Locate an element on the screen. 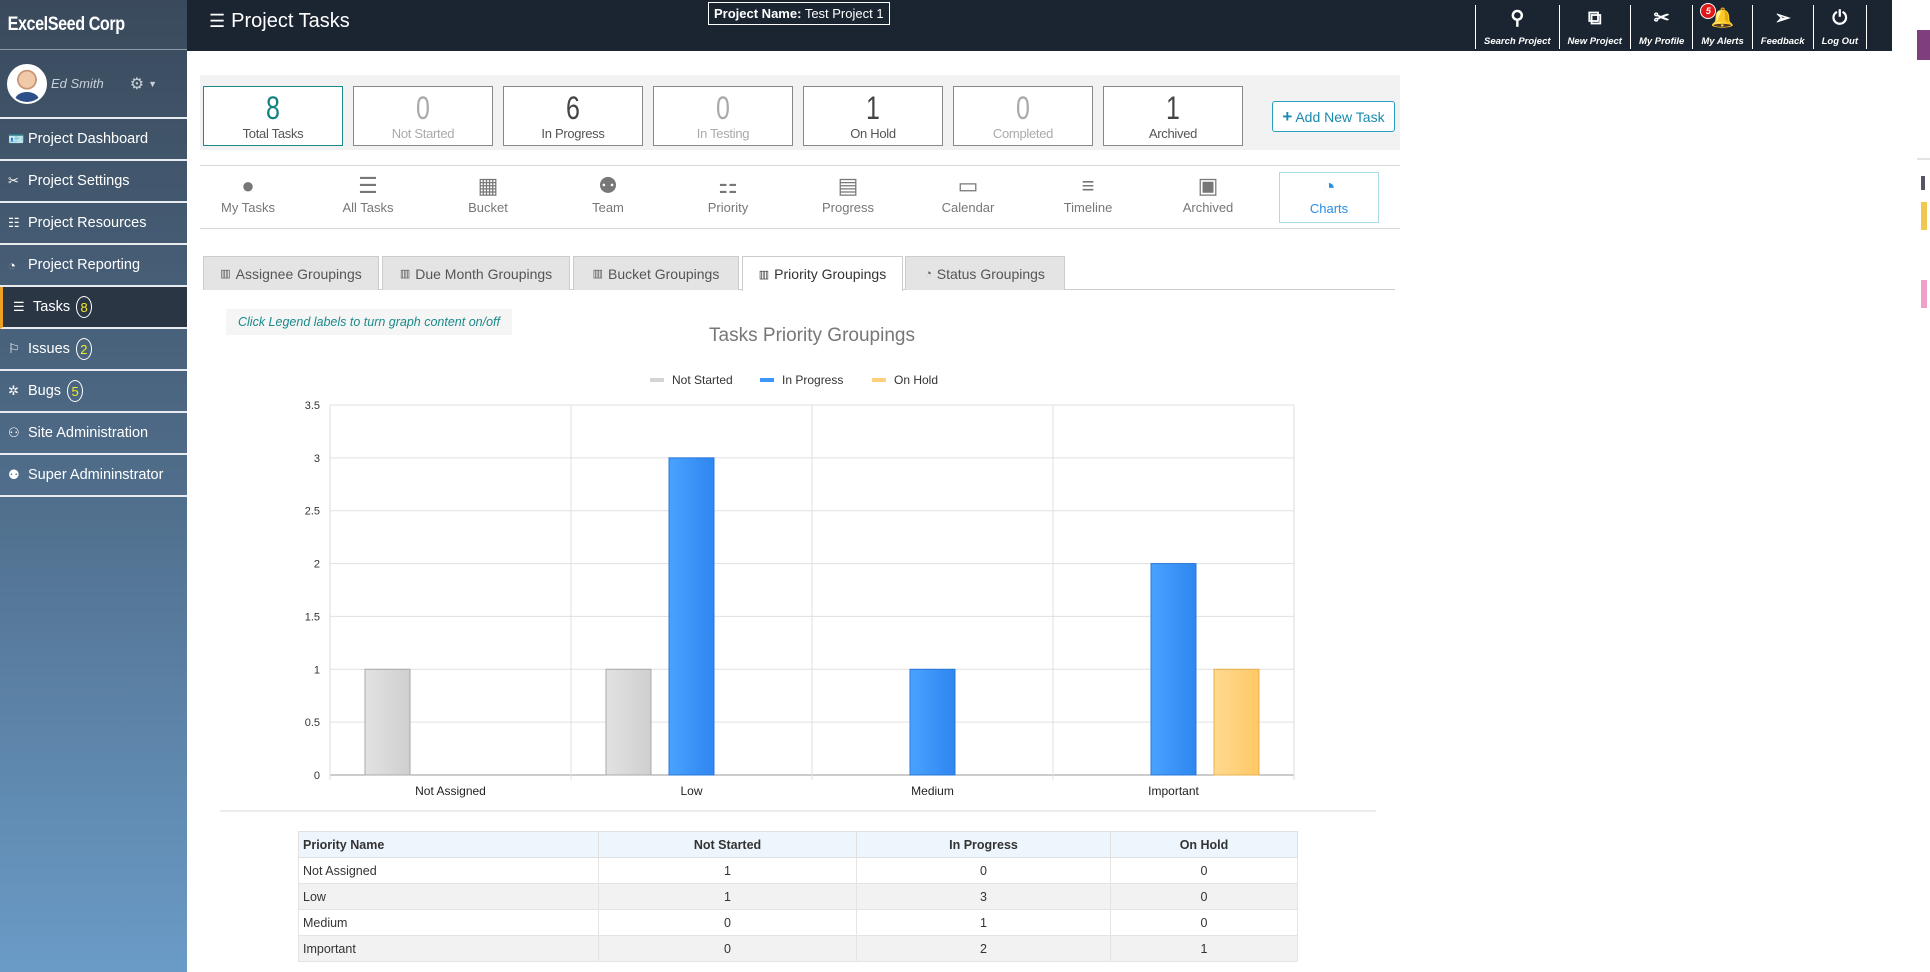  stat-card-in-testing: 0 In Testing is located at coordinates (723, 116).